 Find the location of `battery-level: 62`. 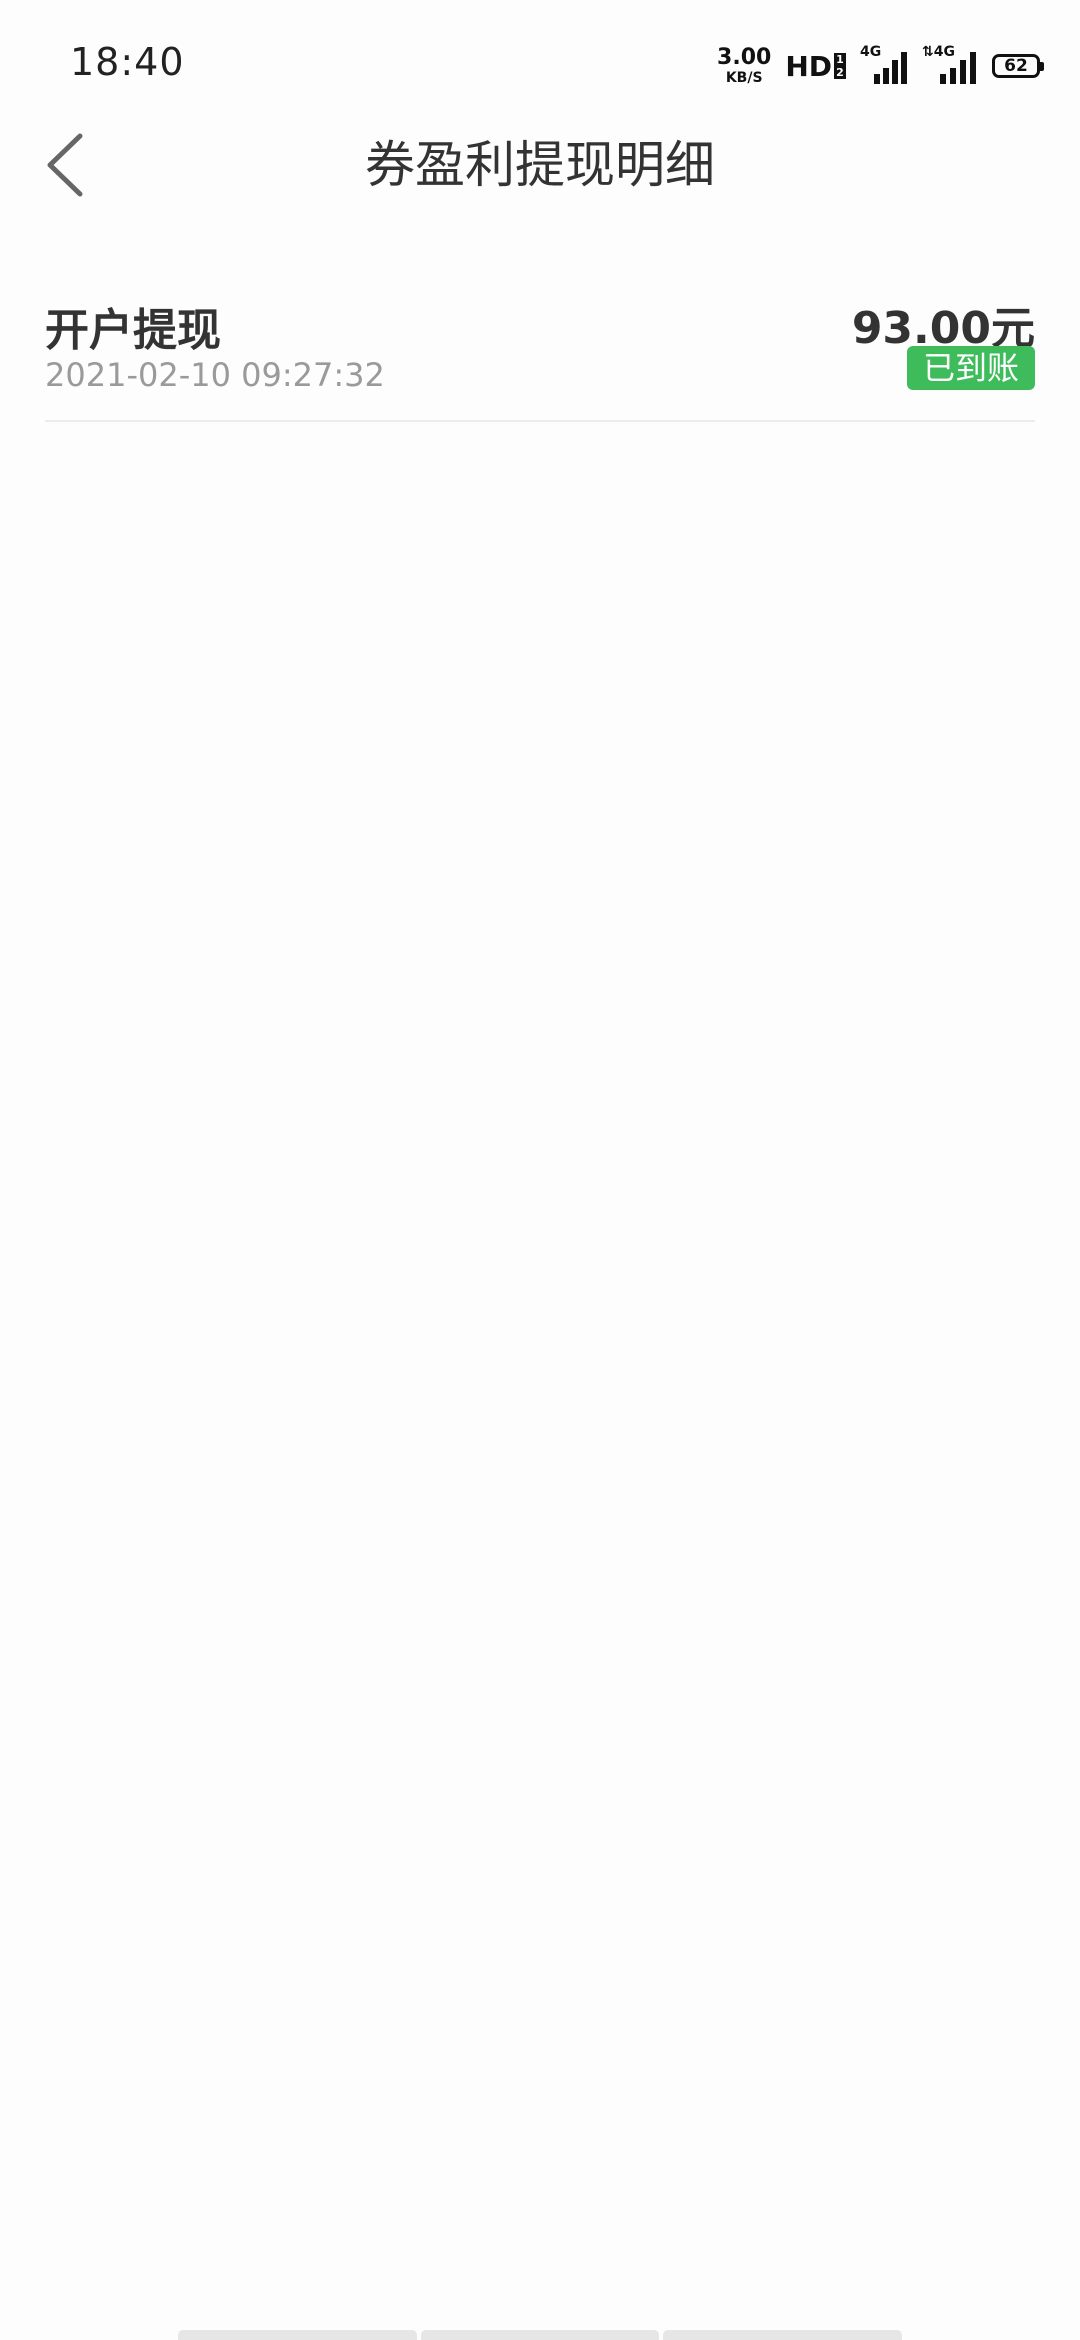

battery-level: 62 is located at coordinates (1016, 66).